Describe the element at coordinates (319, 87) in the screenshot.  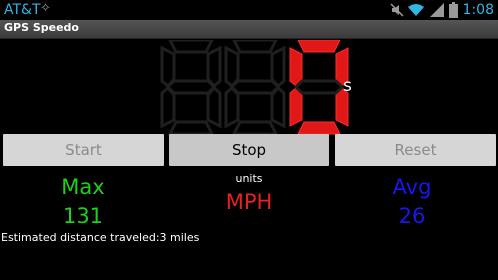
I see `digit-2-segment-g` at that location.